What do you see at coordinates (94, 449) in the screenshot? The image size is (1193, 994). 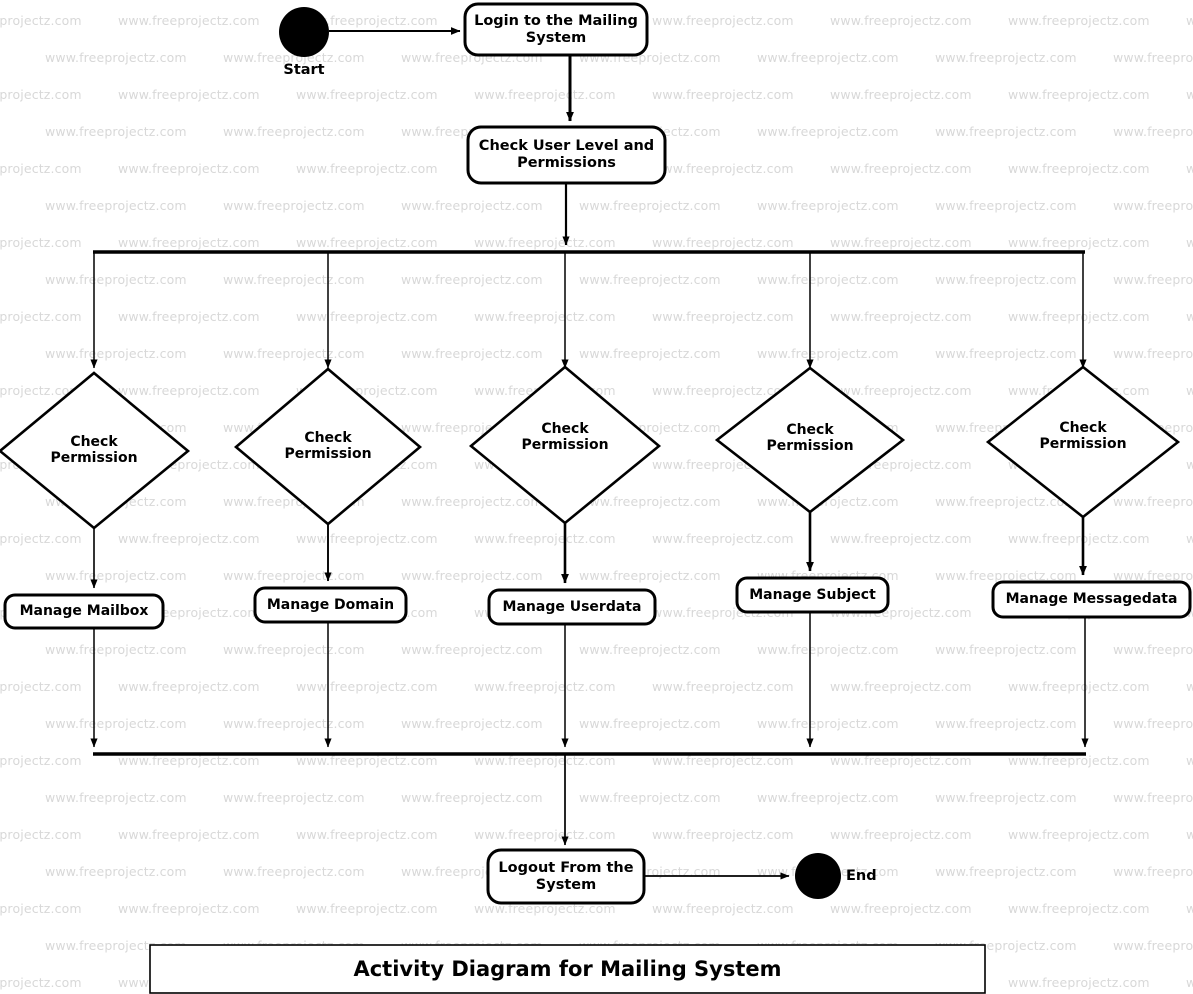 I see `decision-check-permission-1-label: Check Permission` at bounding box center [94, 449].